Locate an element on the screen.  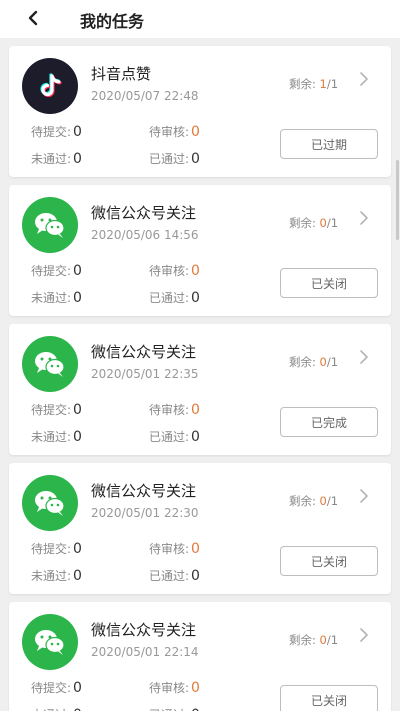
remain-done: 1 is located at coordinates (323, 84).